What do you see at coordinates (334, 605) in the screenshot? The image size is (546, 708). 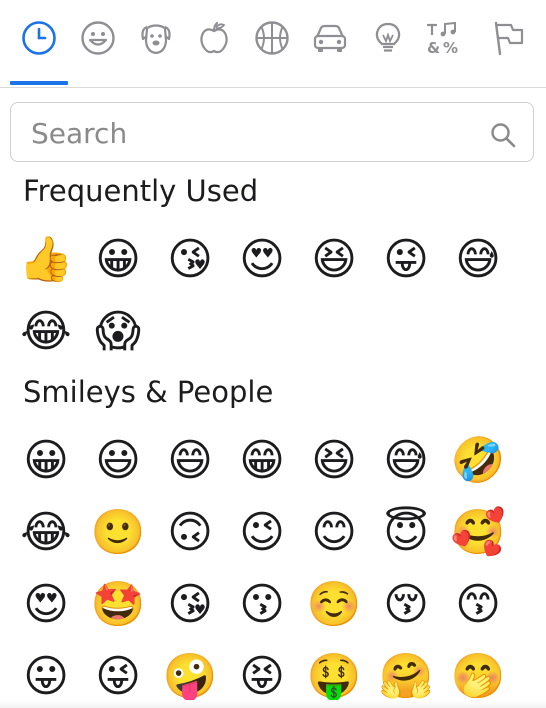 I see `emoji-smiling-face: ☺️` at bounding box center [334, 605].